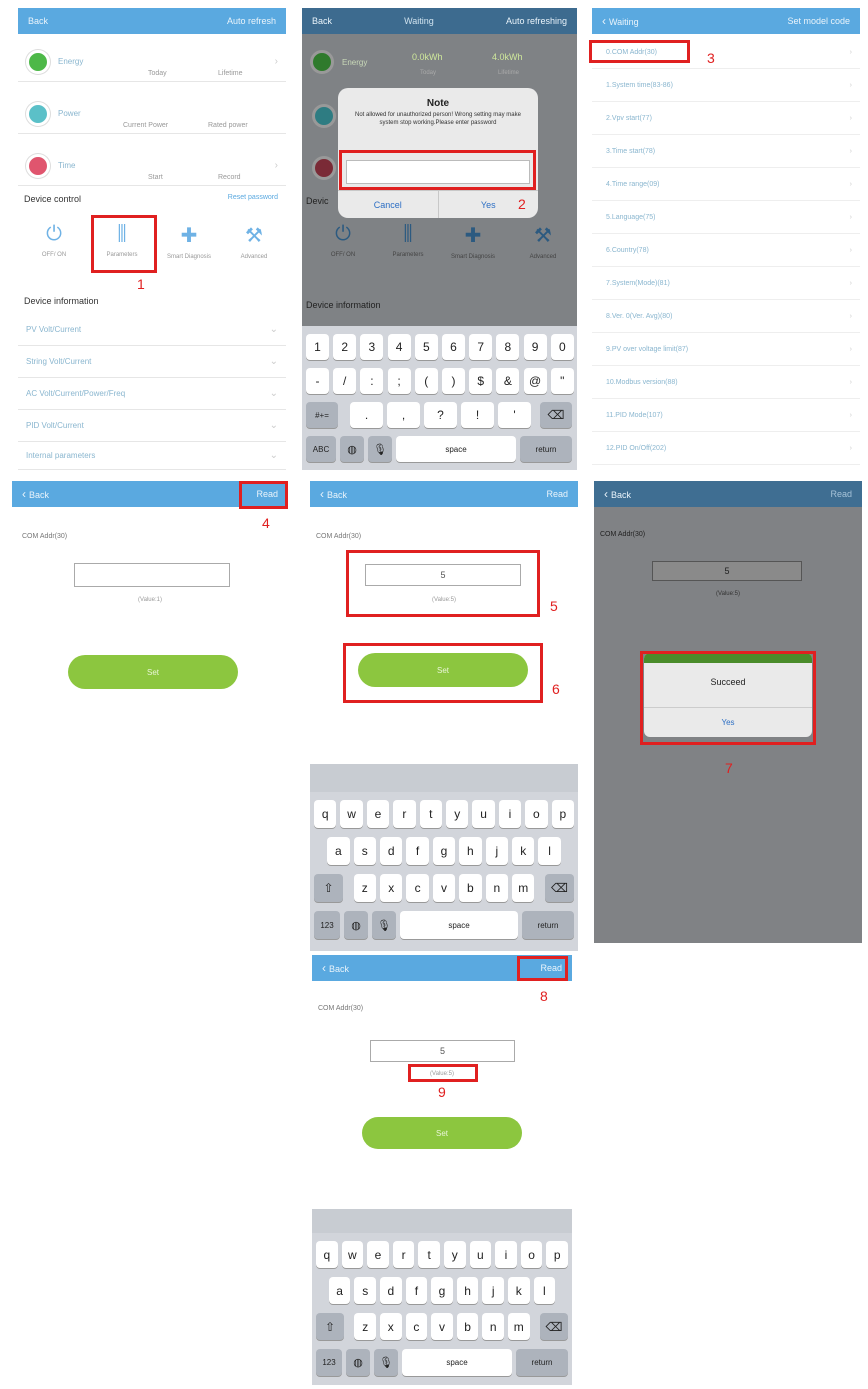 Image resolution: width=868 pixels, height=1389 pixels. What do you see at coordinates (38, 21) in the screenshot?
I see `back-button: Back` at bounding box center [38, 21].